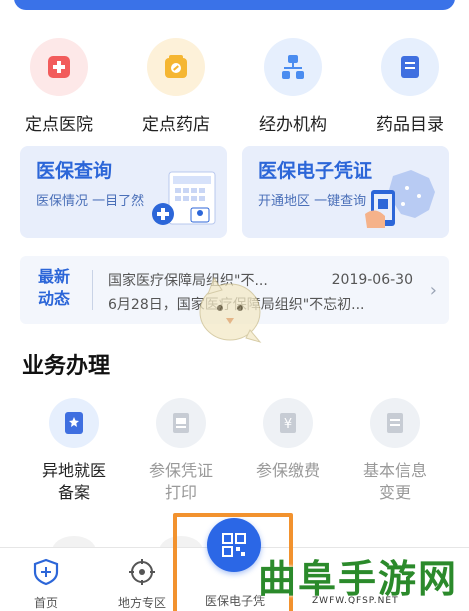 Image resolution: width=469 pixels, height=611 pixels. I want to click on nav-home: 首页, so click(46, 584).